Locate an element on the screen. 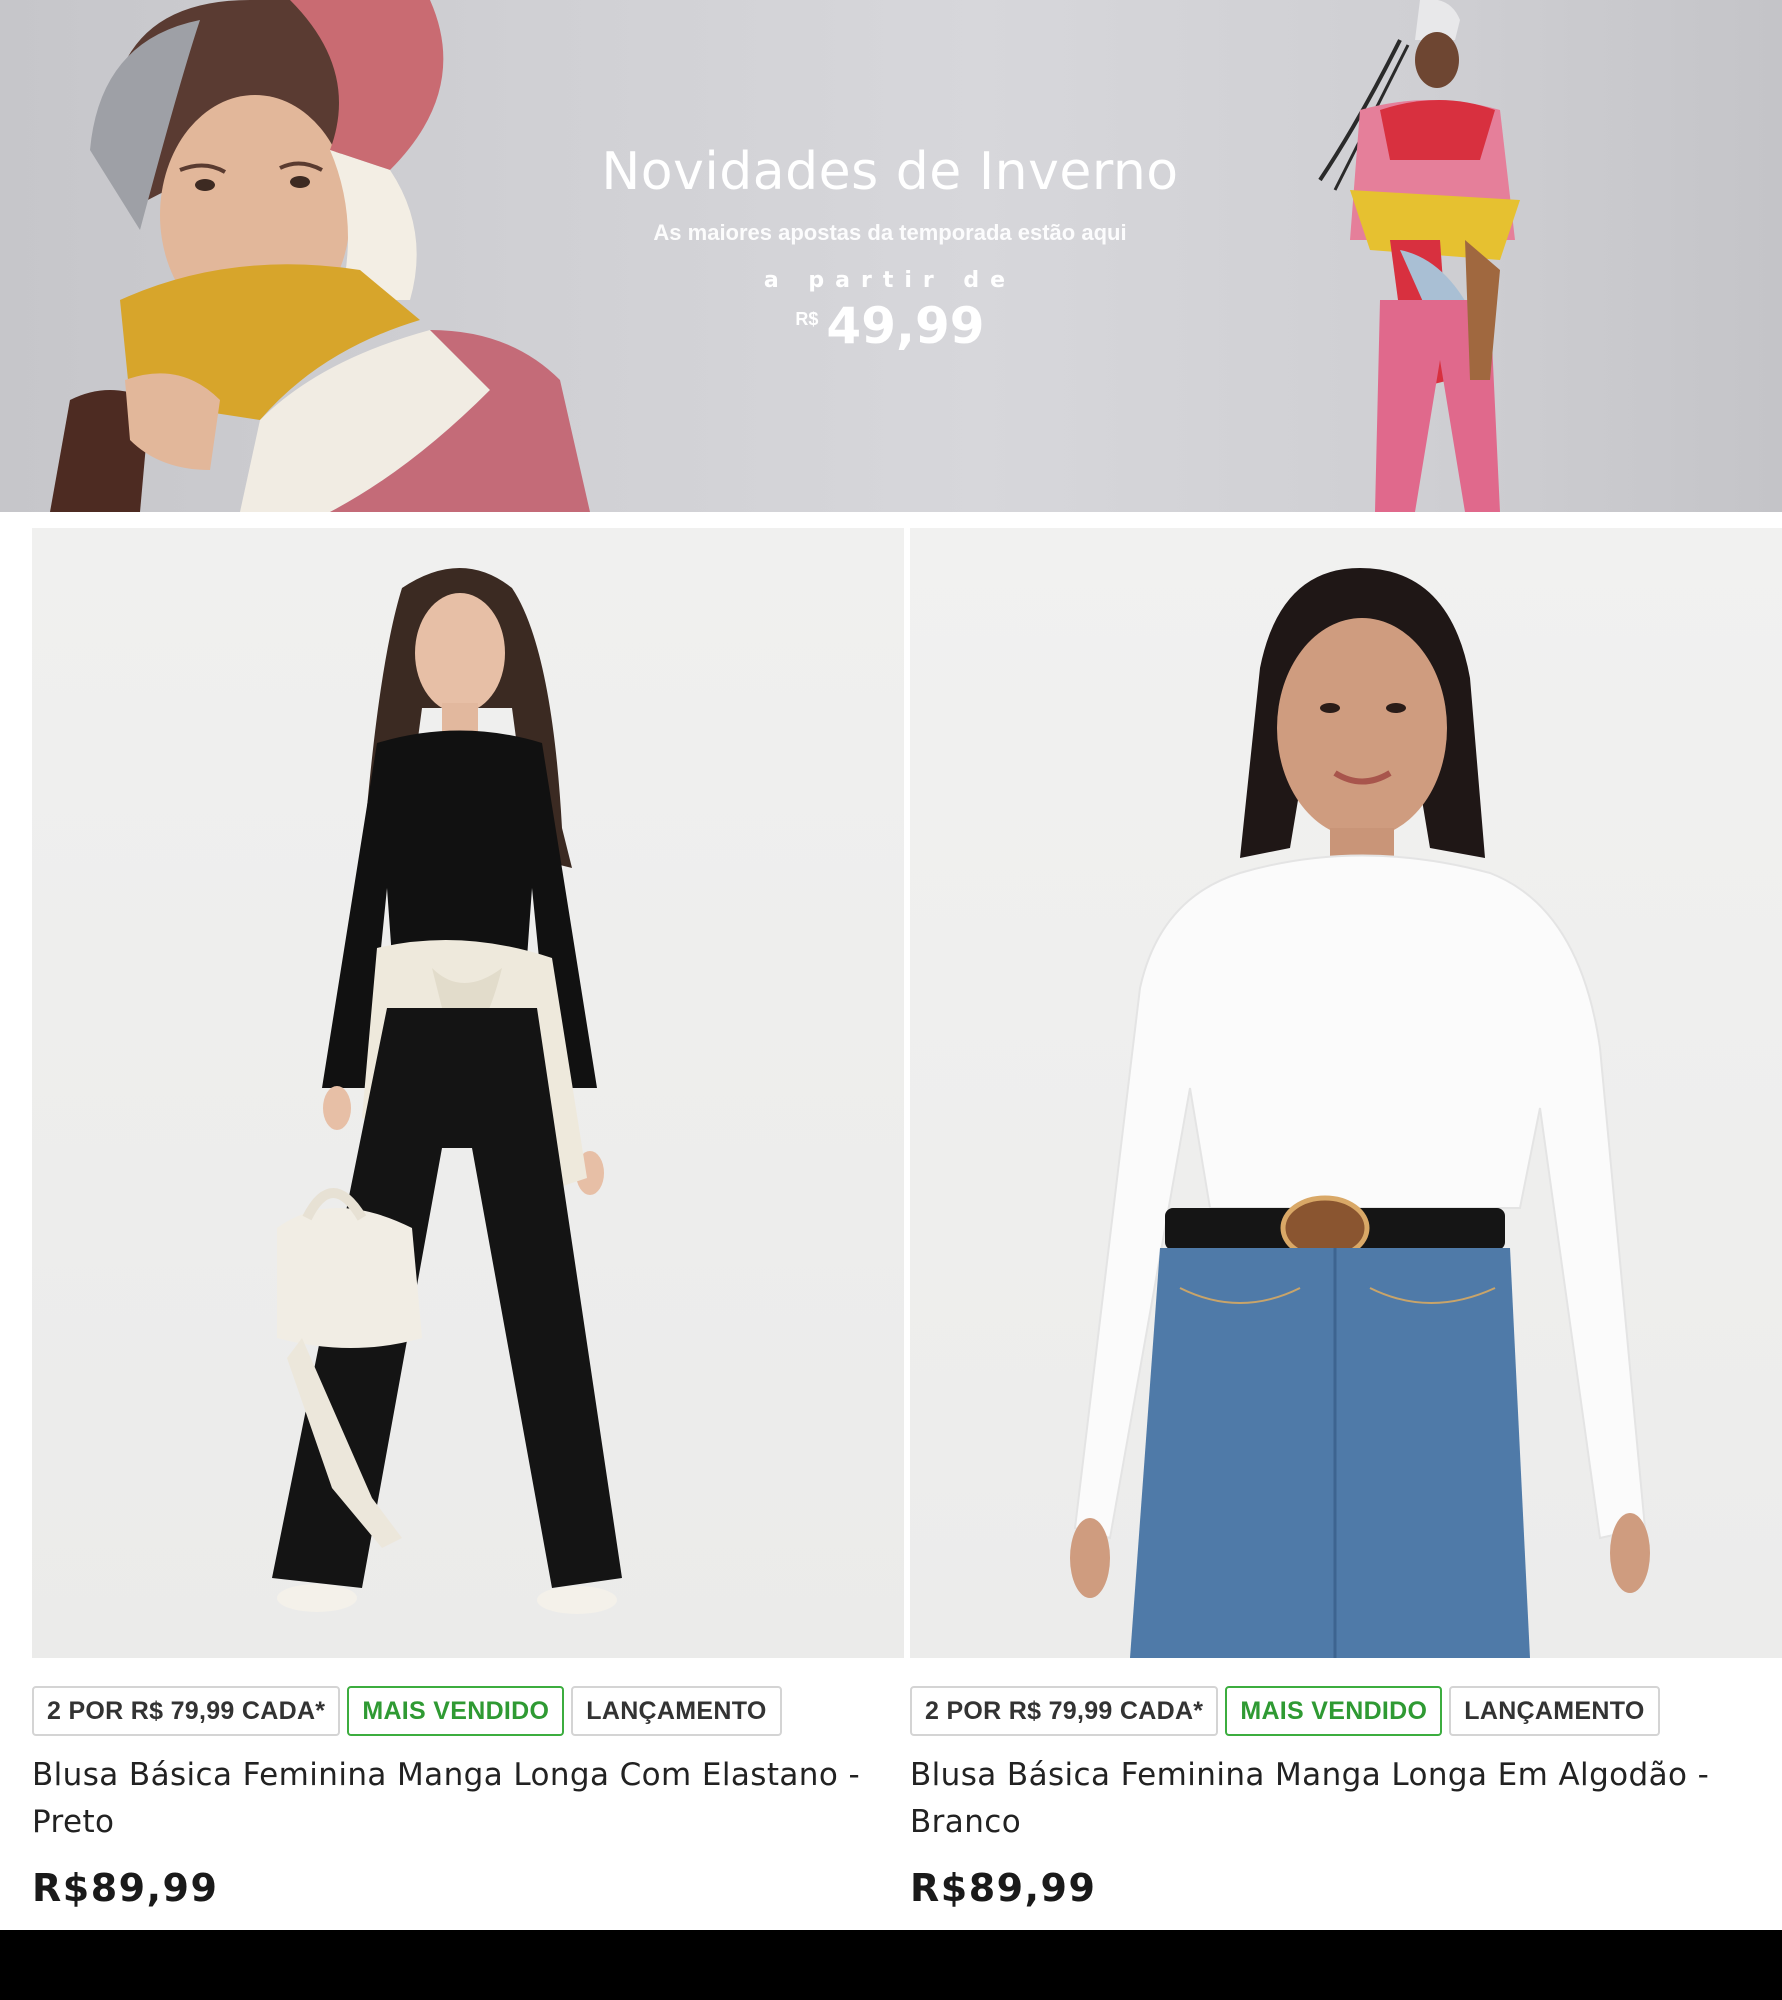 The width and height of the screenshot is (1782, 2000). bottom-black-bar is located at coordinates (891, 1965).